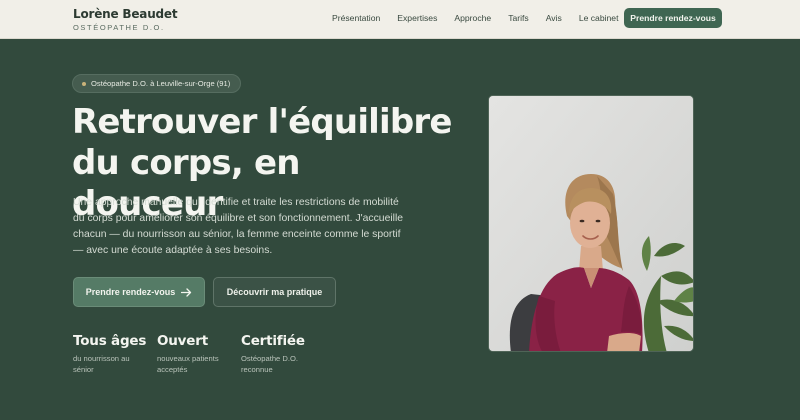  I want to click on location-badge-label: Ostéopathe D.O. à Leuville-sur-Orge (91), so click(161, 83).